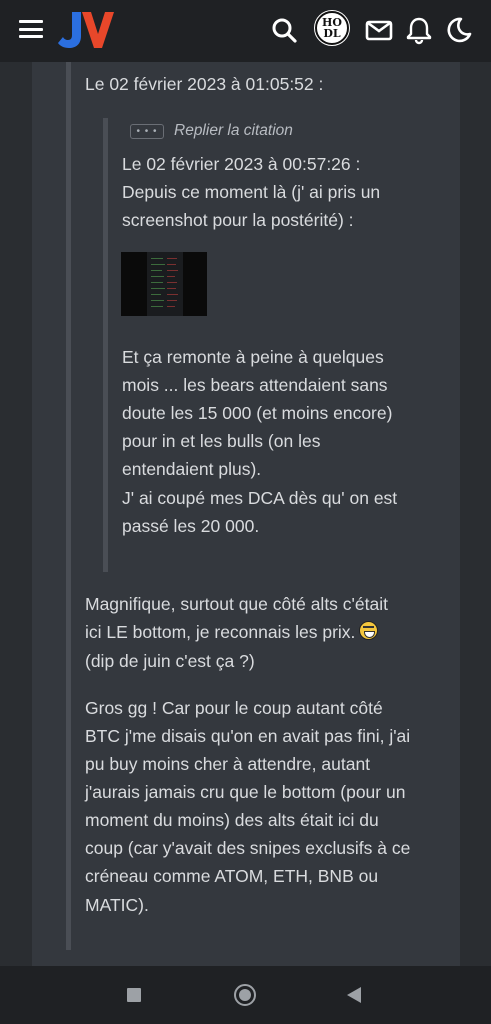 Image resolution: width=491 pixels, height=1024 pixels. I want to click on collapse-quote-link: Replier la citation, so click(233, 131).